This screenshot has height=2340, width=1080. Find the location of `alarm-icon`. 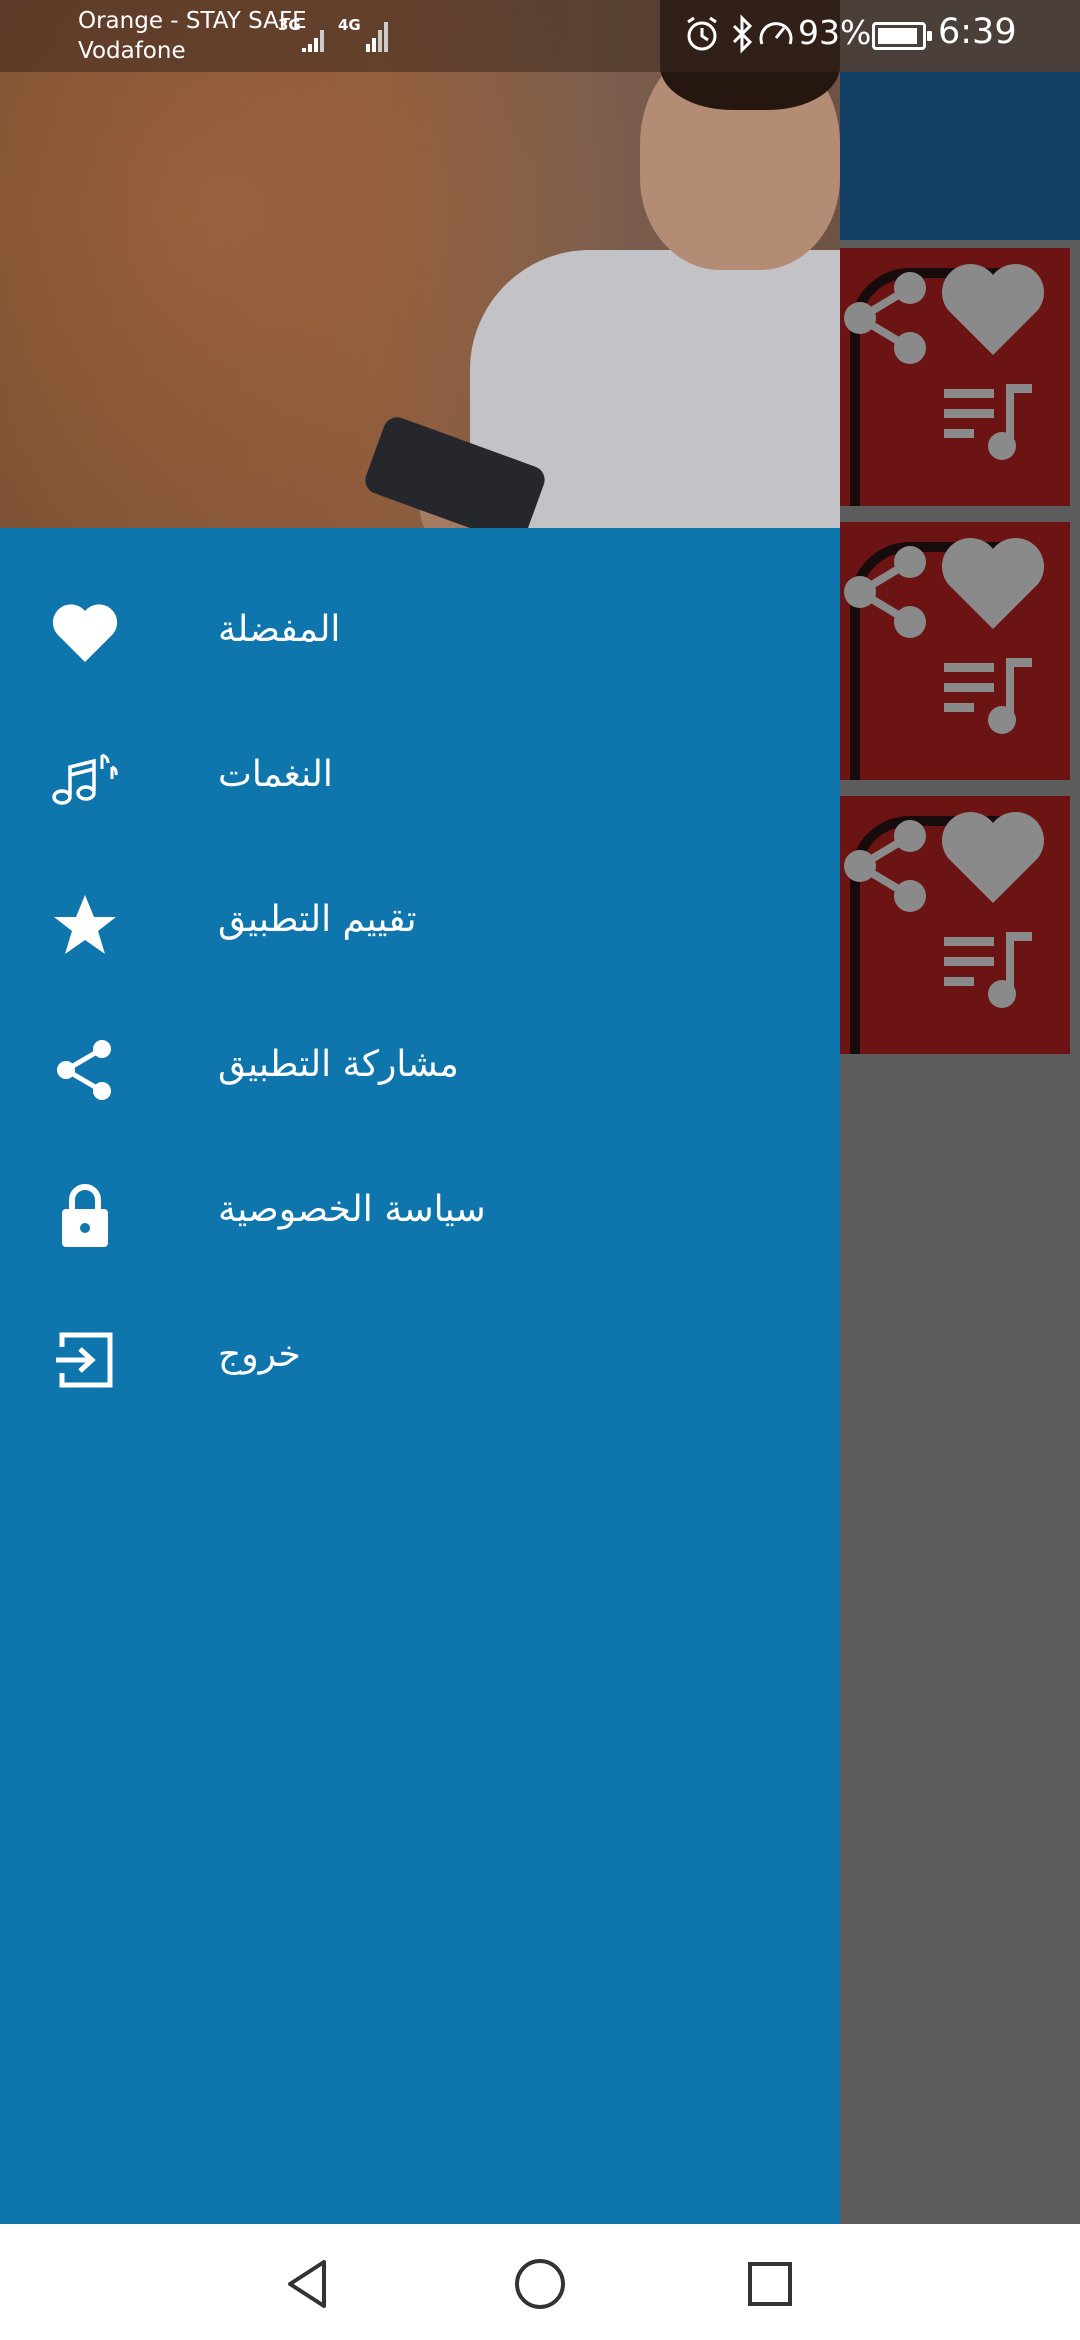

alarm-icon is located at coordinates (702, 33).